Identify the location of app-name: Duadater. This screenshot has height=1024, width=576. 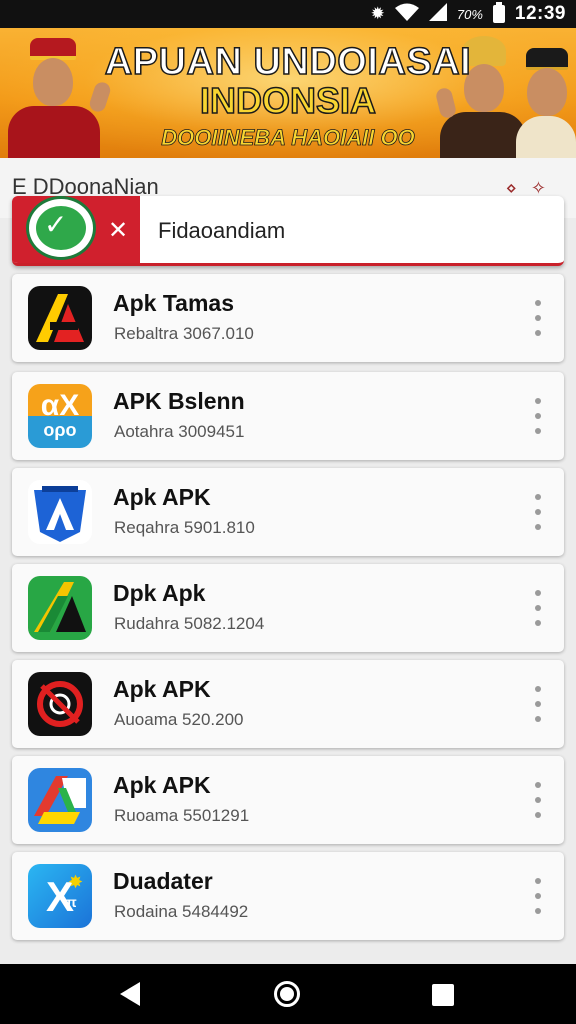
(163, 881).